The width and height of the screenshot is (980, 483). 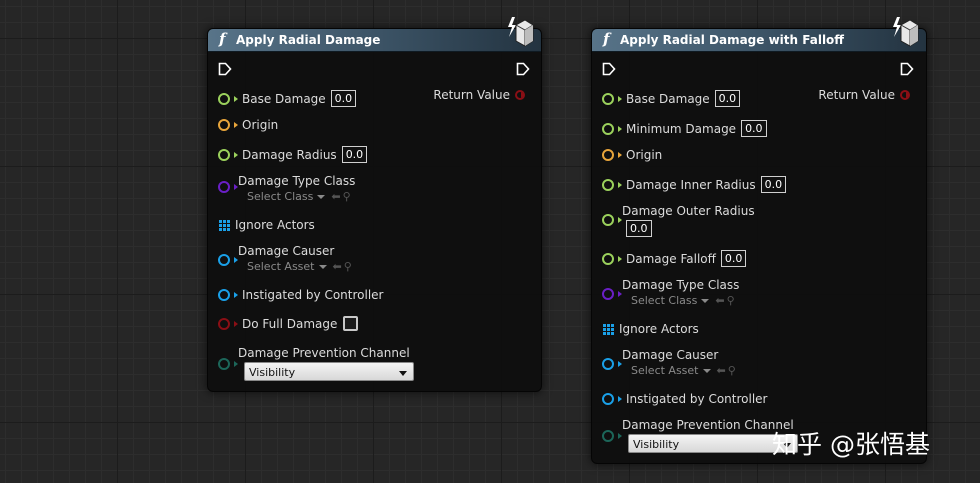 I want to click on function-icon: f, so click(x=222, y=39).